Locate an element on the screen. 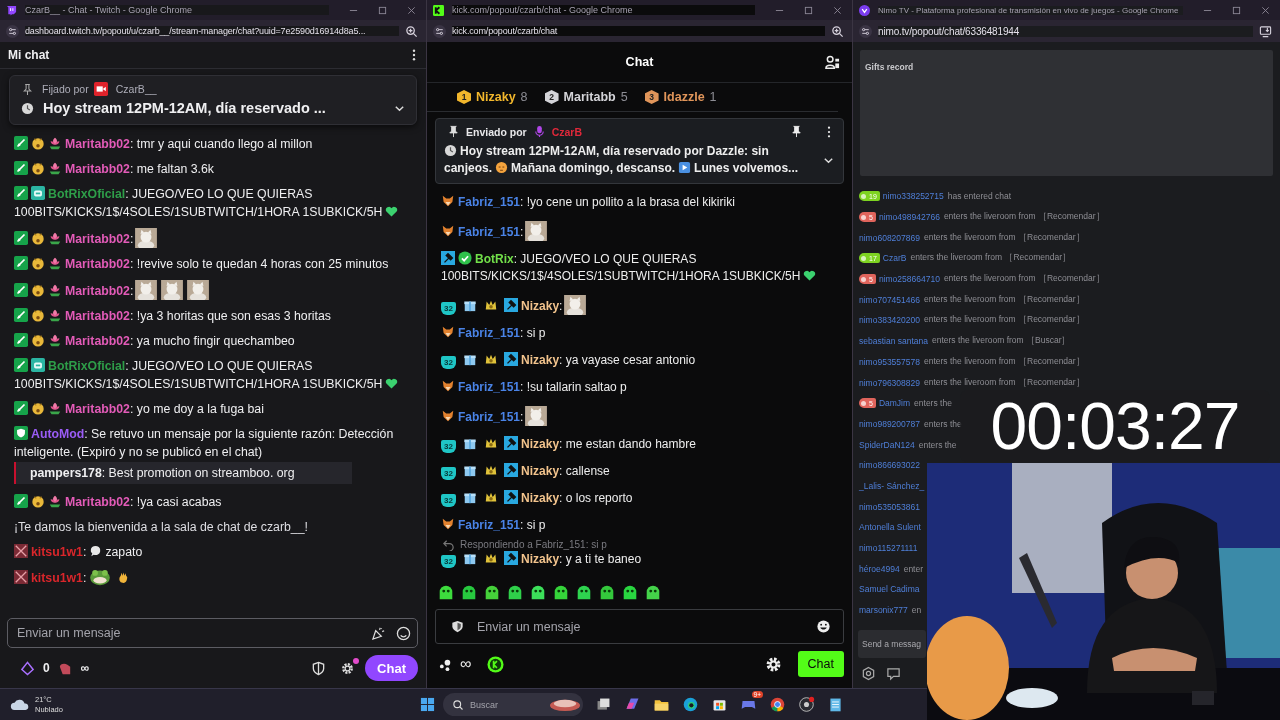 The width and height of the screenshot is (1280, 720). username: nimo258664710 is located at coordinates (909, 279).